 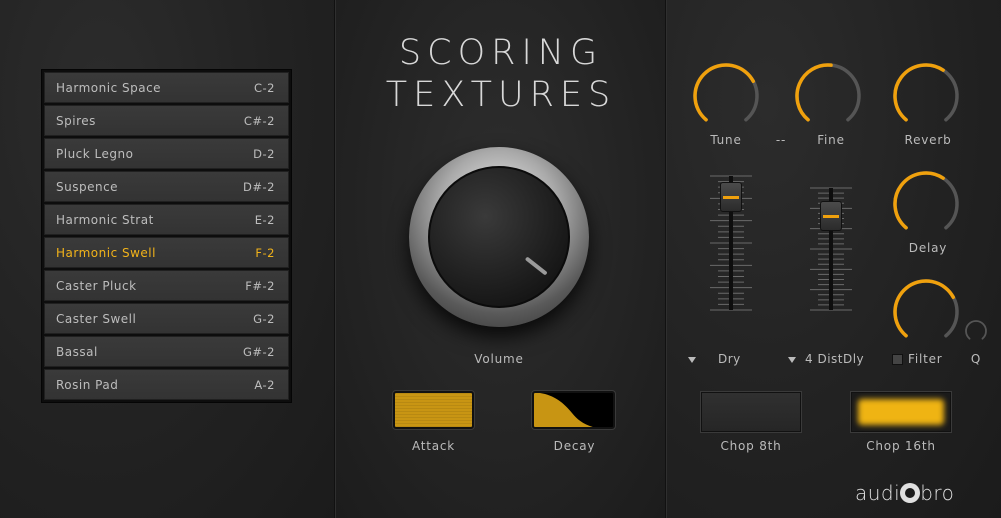 I want to click on preset-item: Bassal G#-2, so click(x=166, y=351).